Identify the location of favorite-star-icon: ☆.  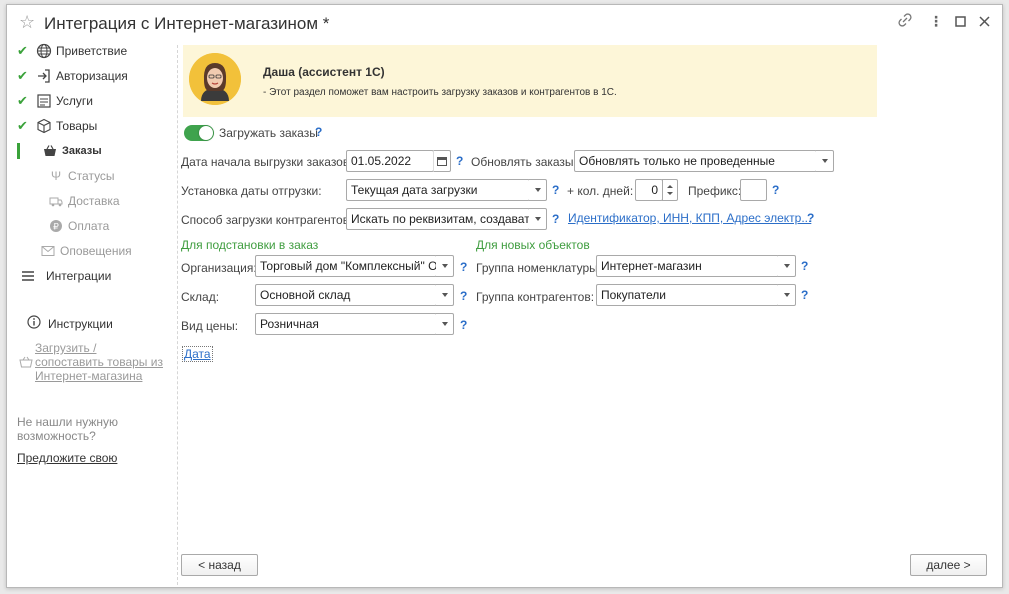
(27, 22).